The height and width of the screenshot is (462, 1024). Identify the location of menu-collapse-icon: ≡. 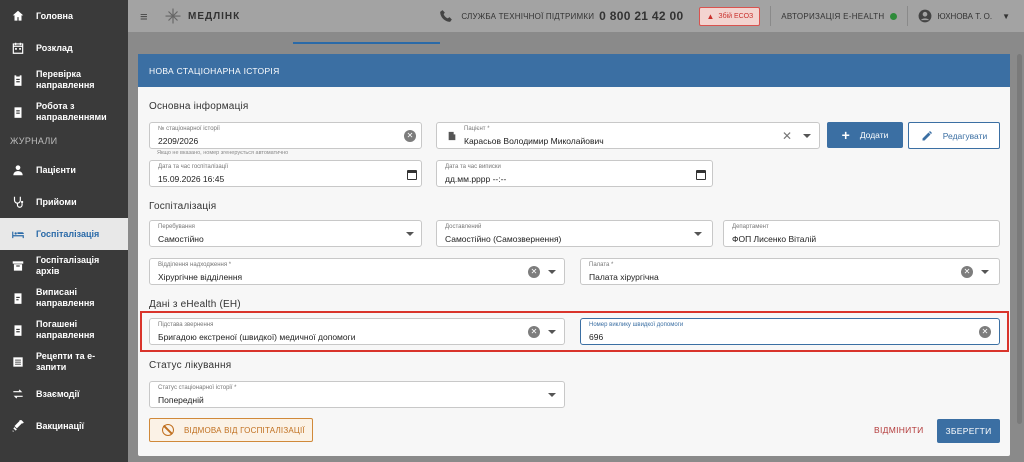
(147, 16).